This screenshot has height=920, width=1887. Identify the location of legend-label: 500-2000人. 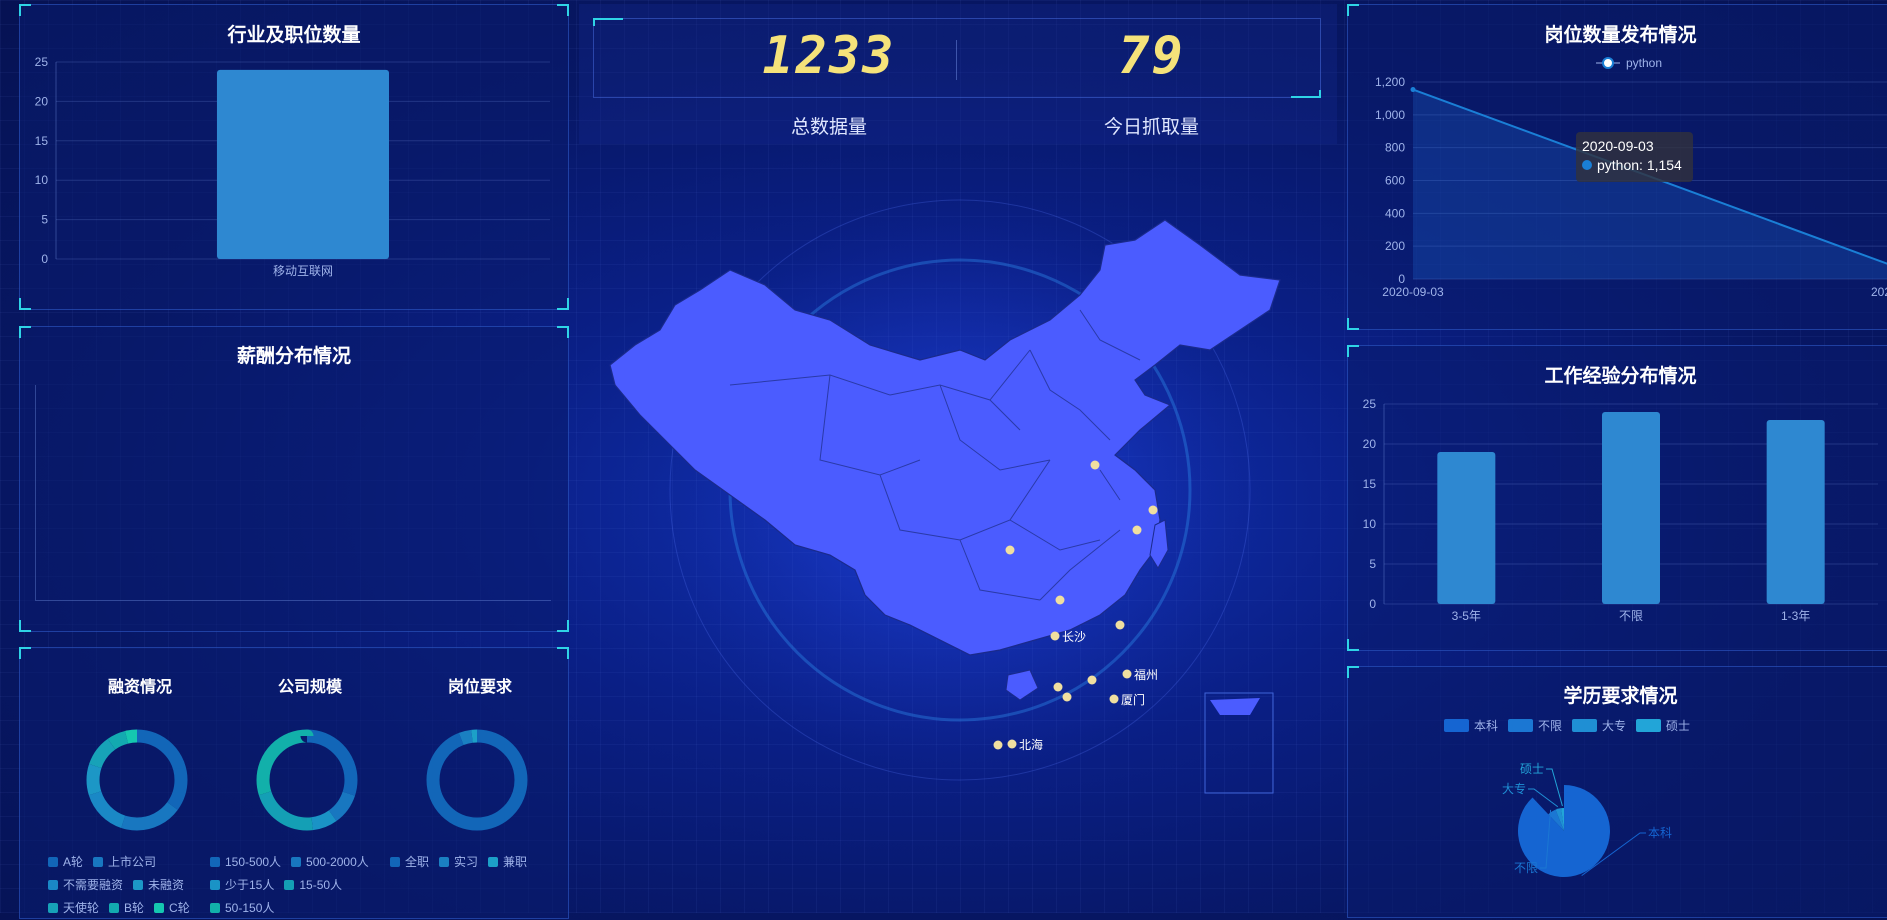
(337, 862).